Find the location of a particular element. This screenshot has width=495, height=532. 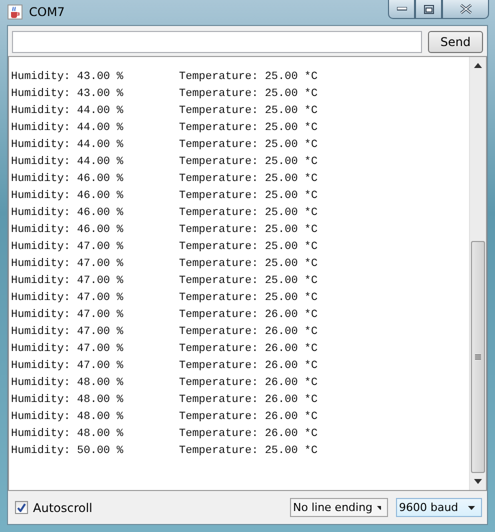

minimize-icon is located at coordinates (401, 9).